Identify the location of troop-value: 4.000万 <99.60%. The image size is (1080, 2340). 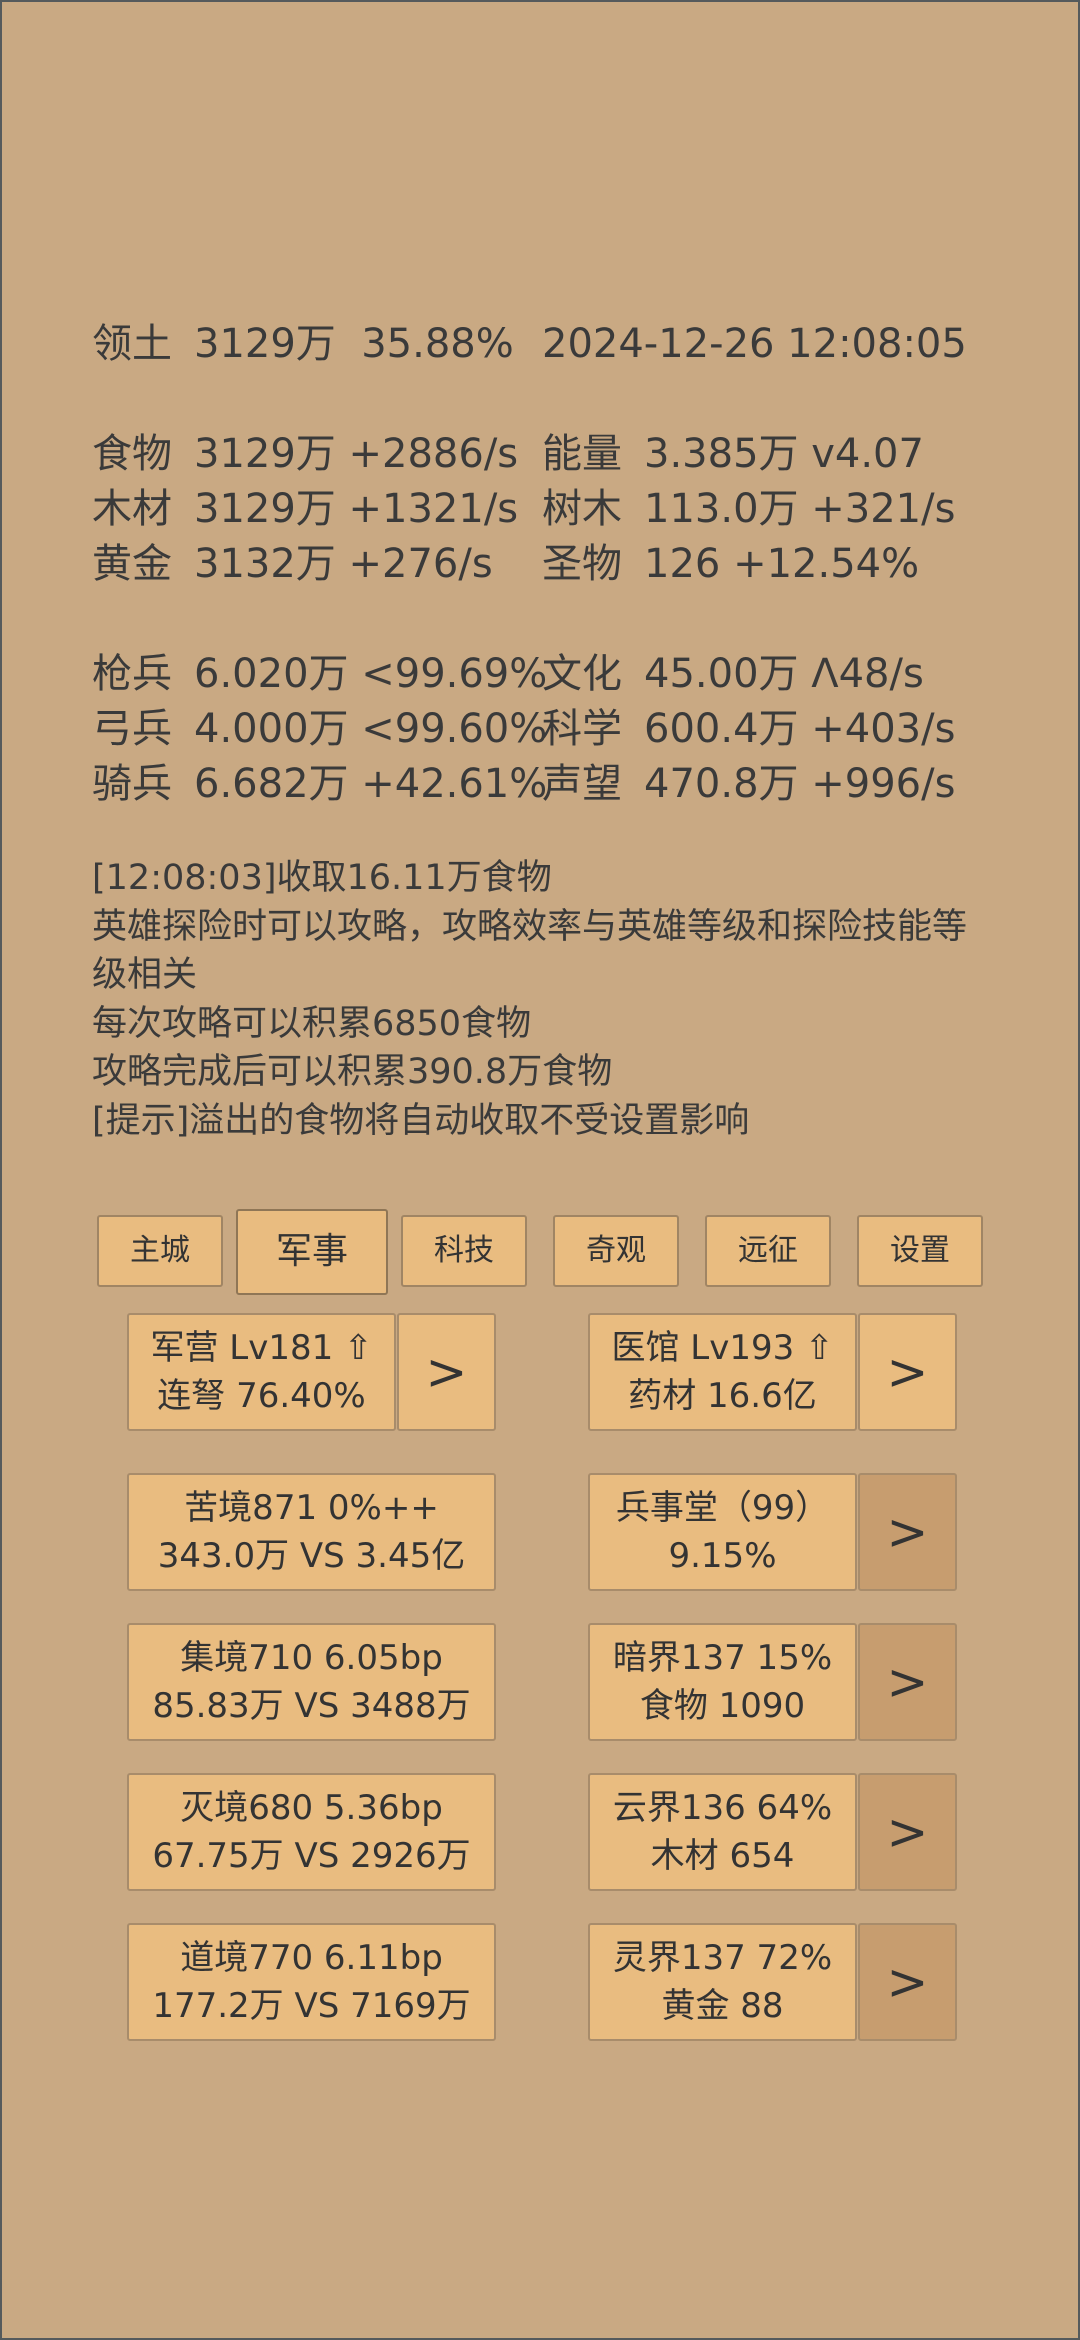
(371, 729).